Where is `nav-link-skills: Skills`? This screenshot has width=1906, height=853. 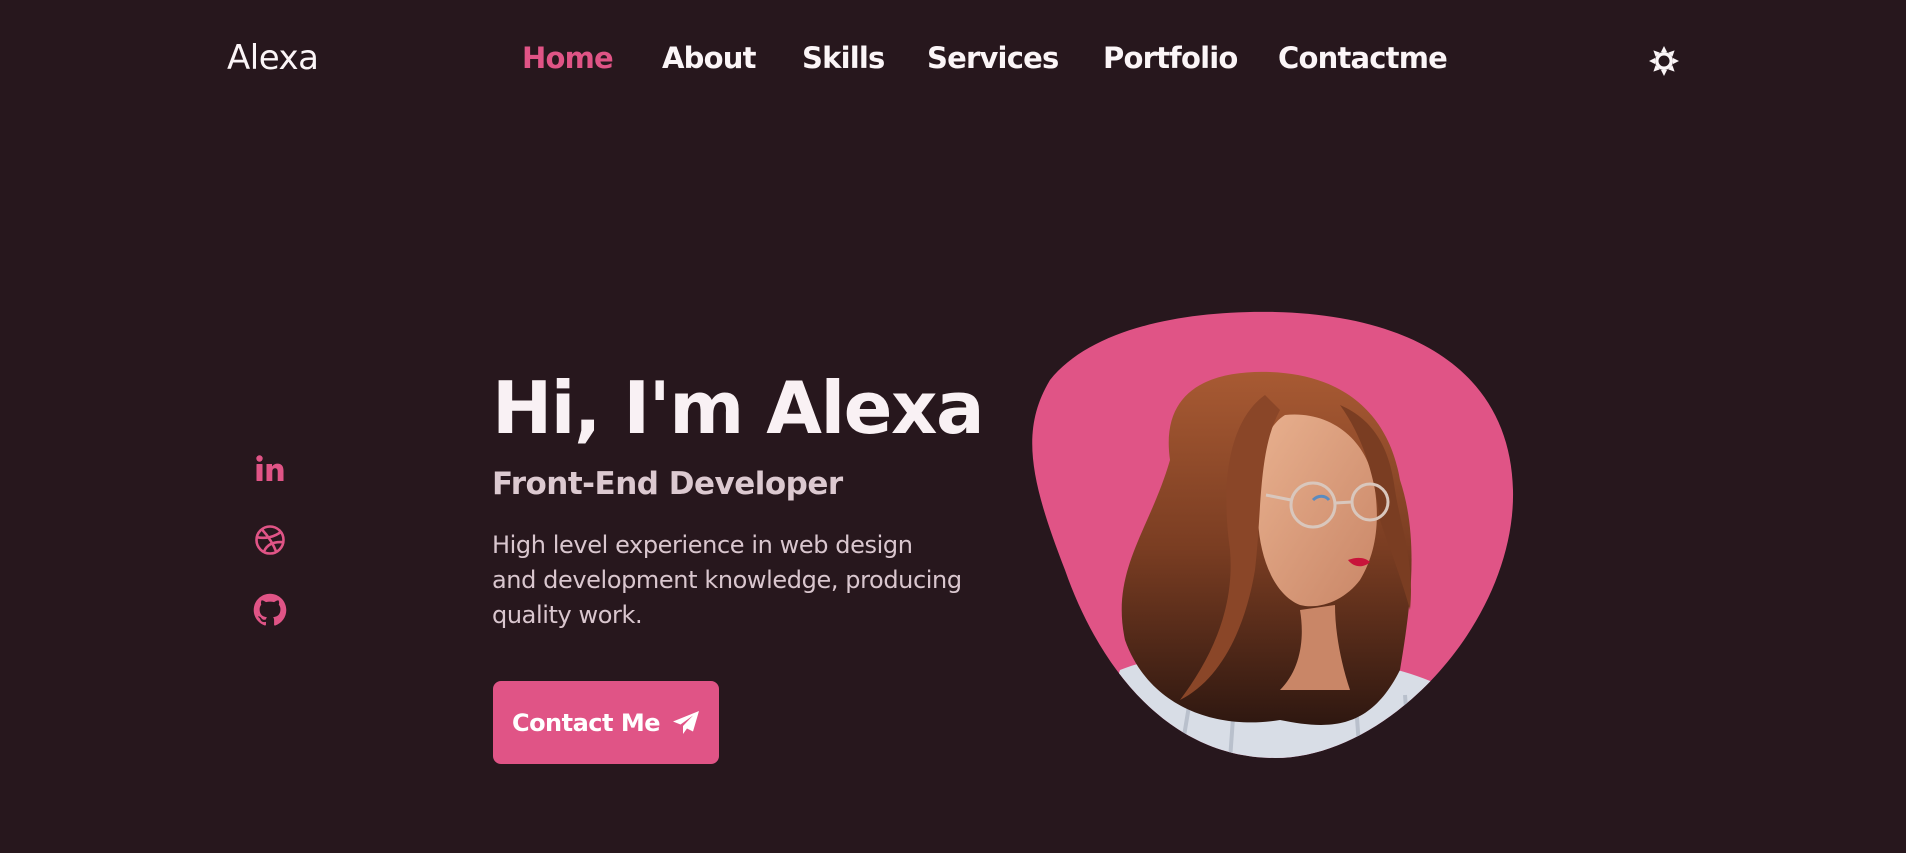 nav-link-skills: Skills is located at coordinates (843, 58).